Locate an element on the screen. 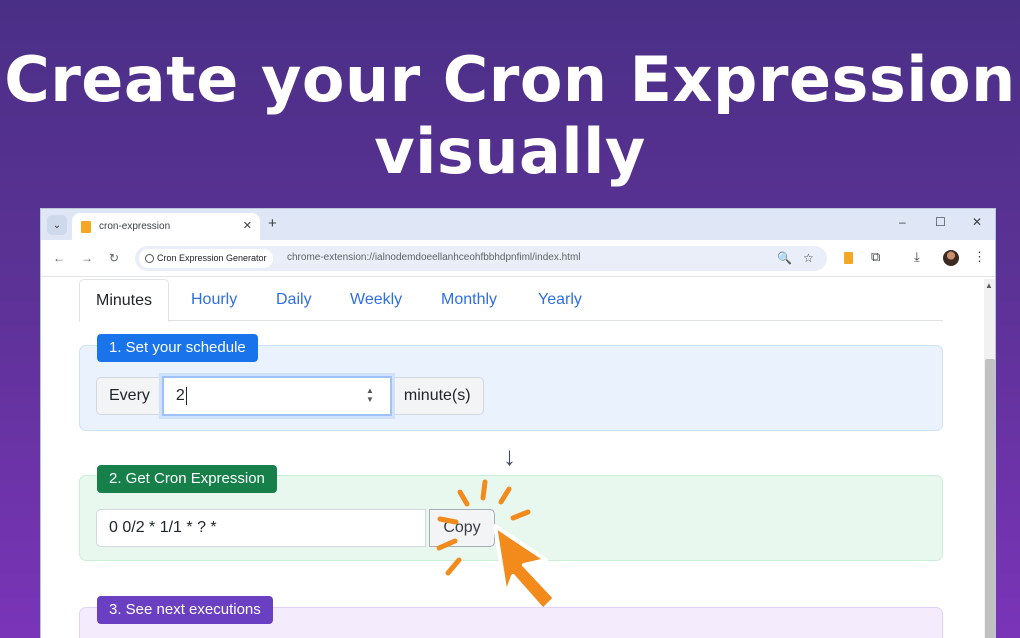 This screenshot has width=1020, height=638. tab-search-button: ⌄ is located at coordinates (57, 225).